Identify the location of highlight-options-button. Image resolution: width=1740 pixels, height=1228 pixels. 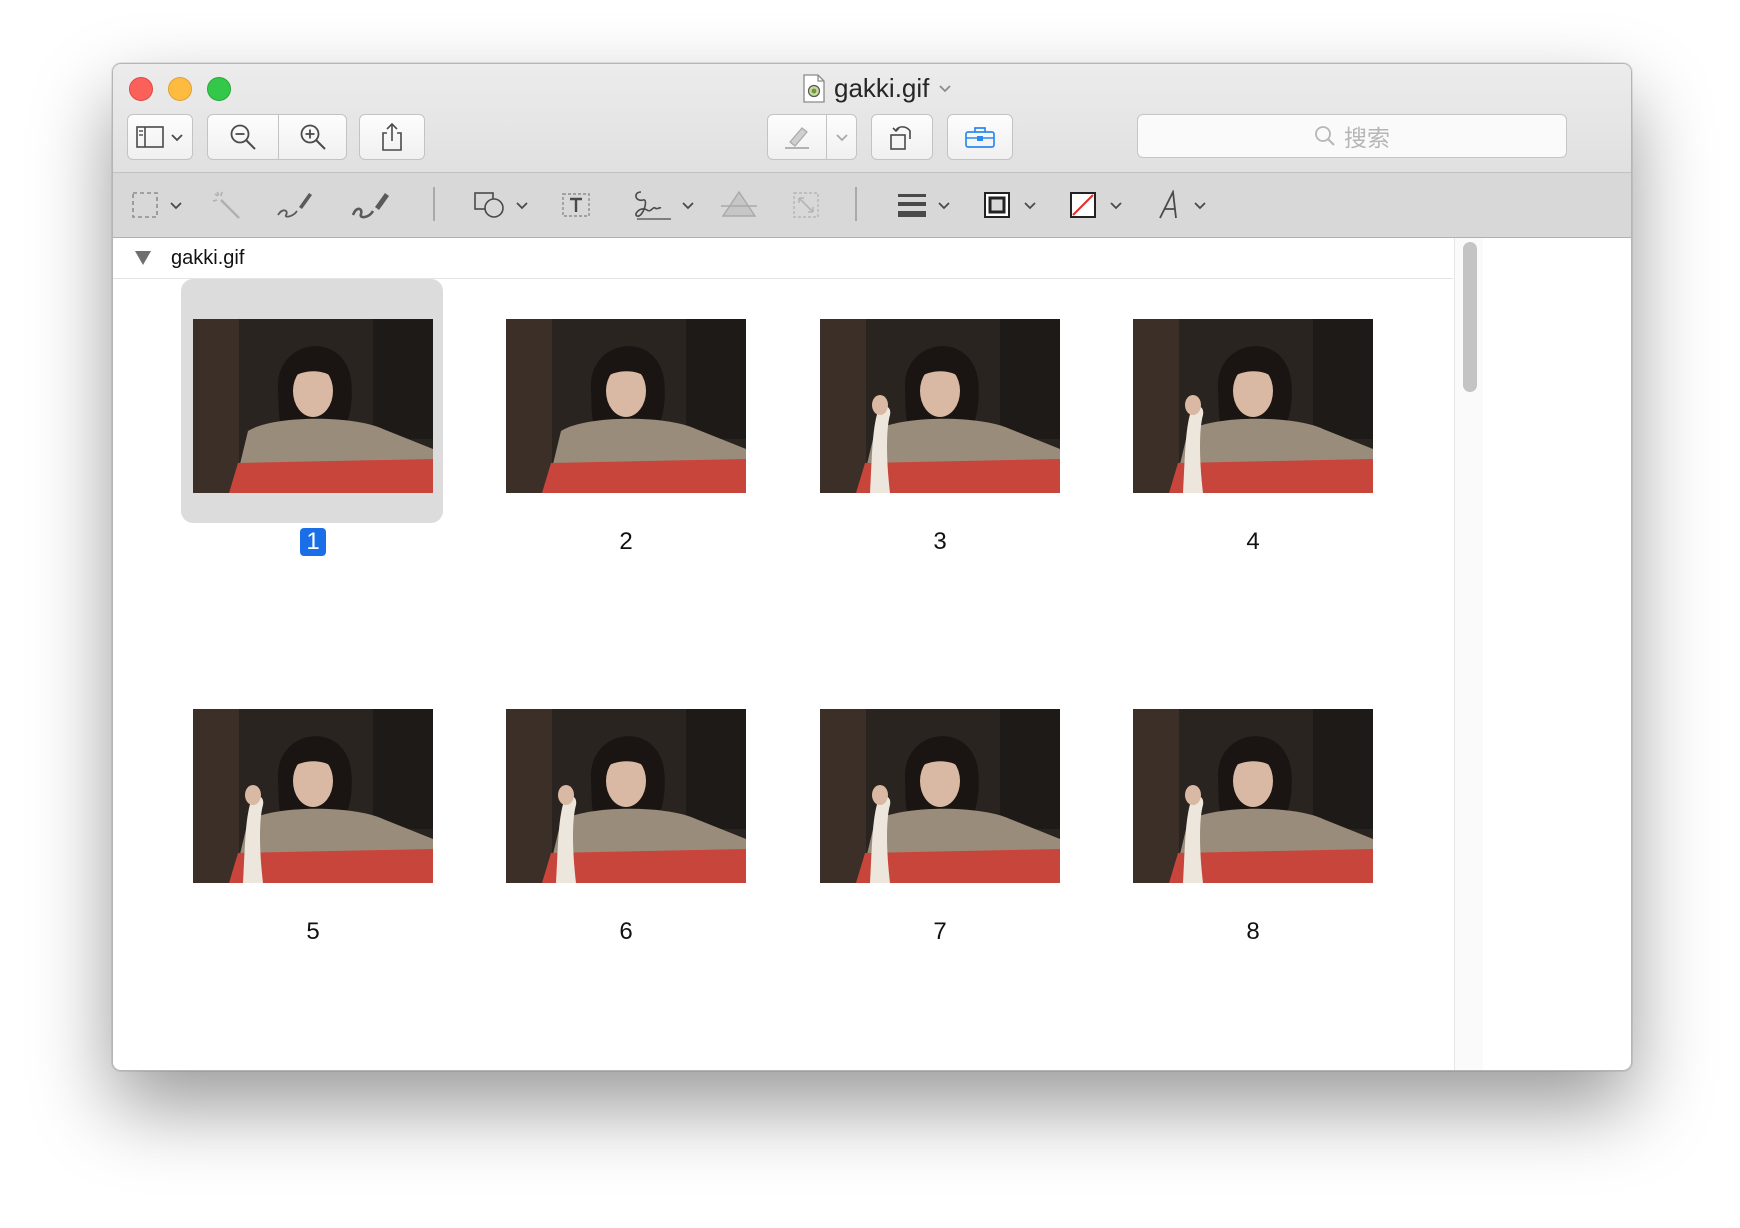
(842, 137).